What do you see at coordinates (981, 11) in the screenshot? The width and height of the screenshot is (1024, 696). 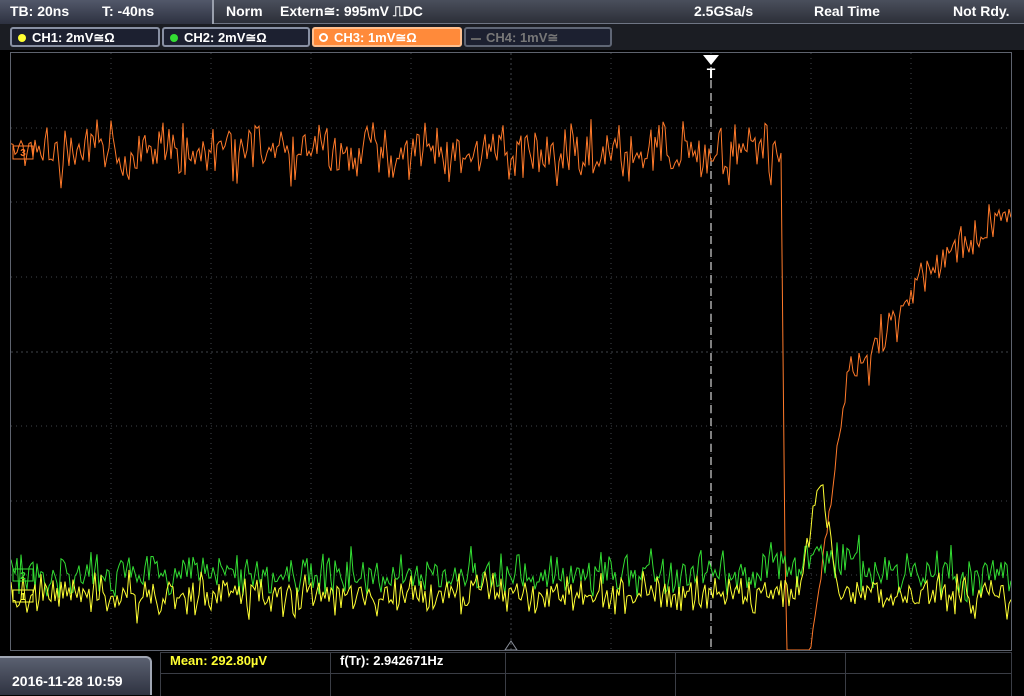 I see `status-label: Not Rdy.` at bounding box center [981, 11].